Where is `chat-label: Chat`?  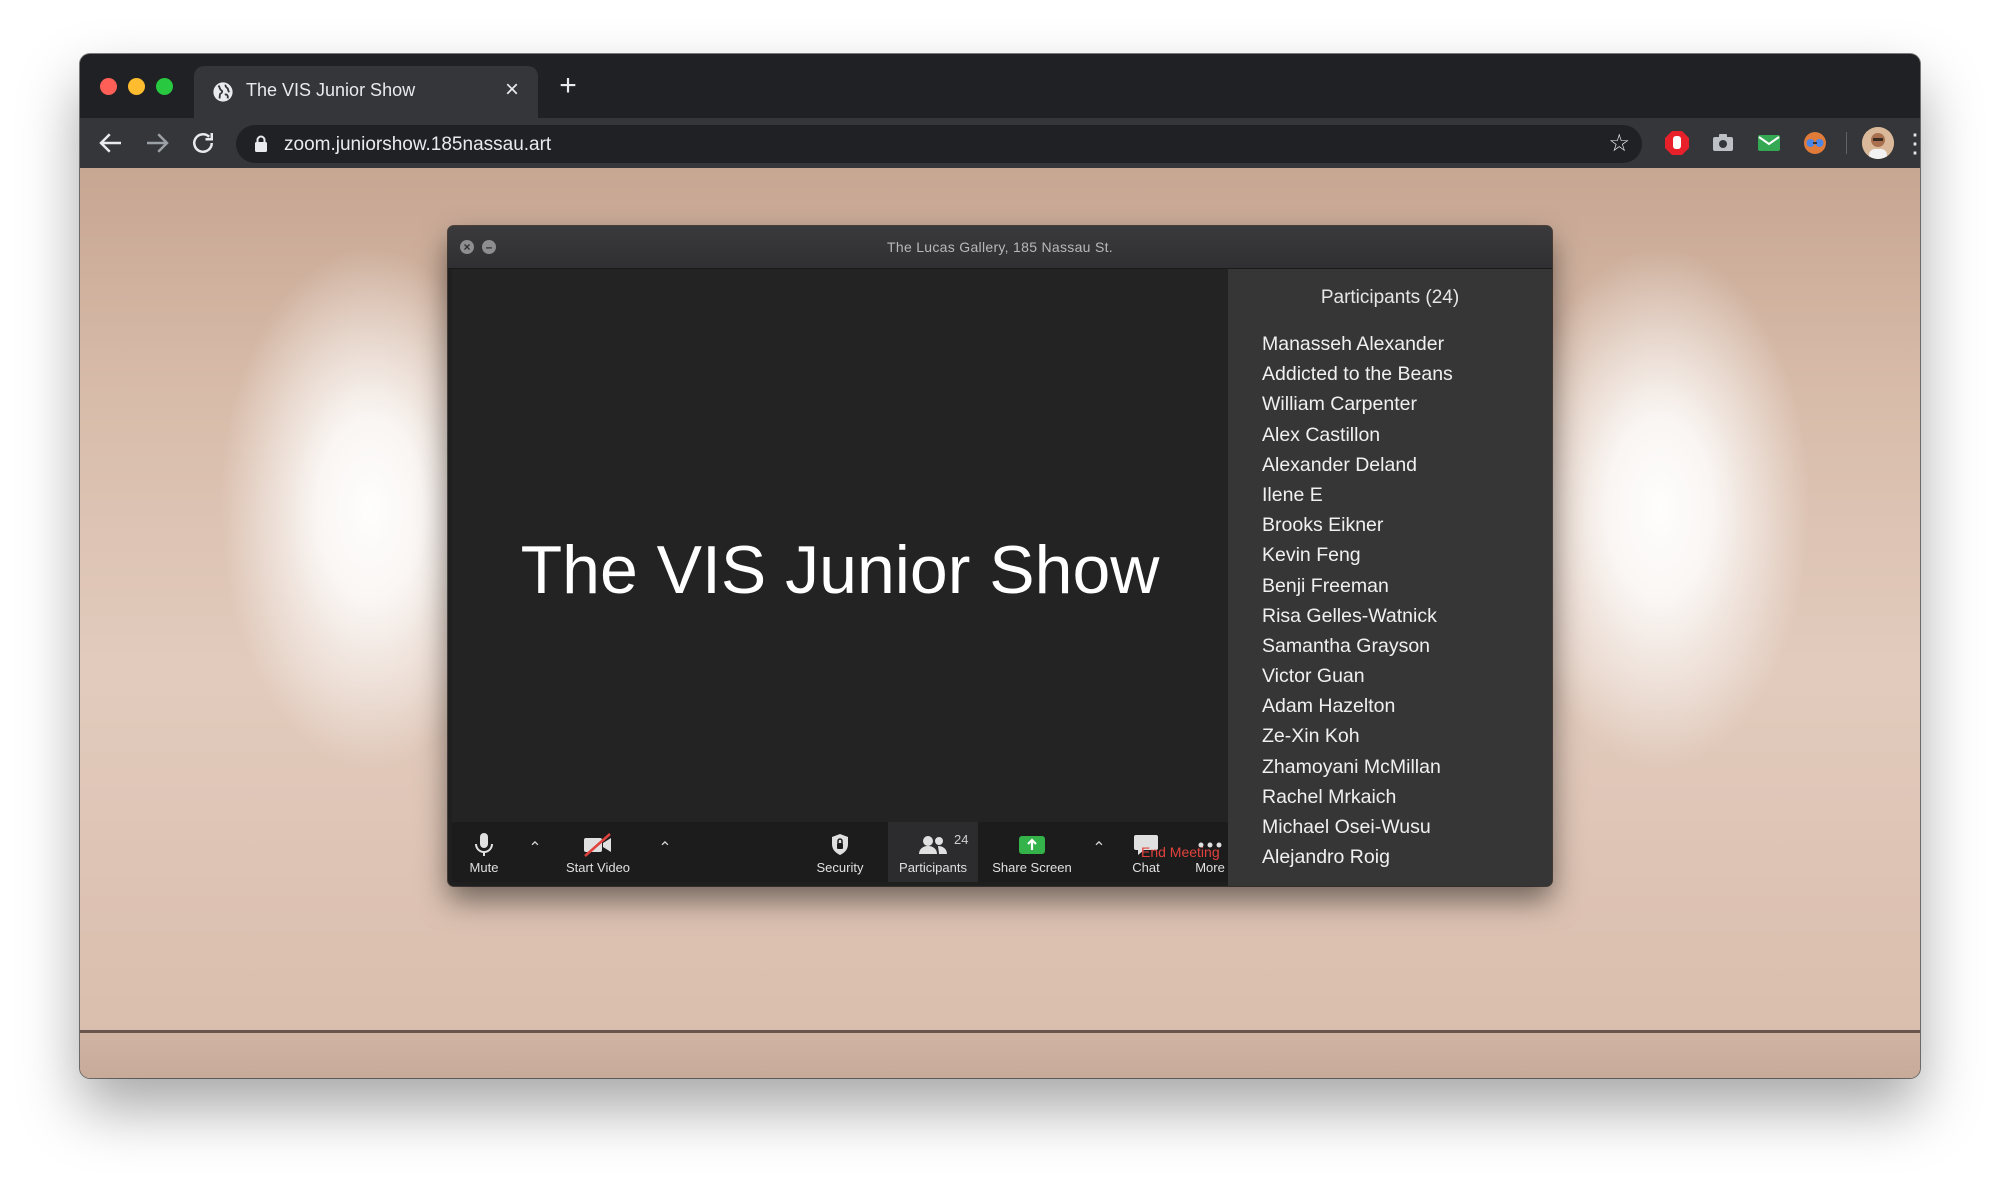 chat-label: Chat is located at coordinates (1146, 867).